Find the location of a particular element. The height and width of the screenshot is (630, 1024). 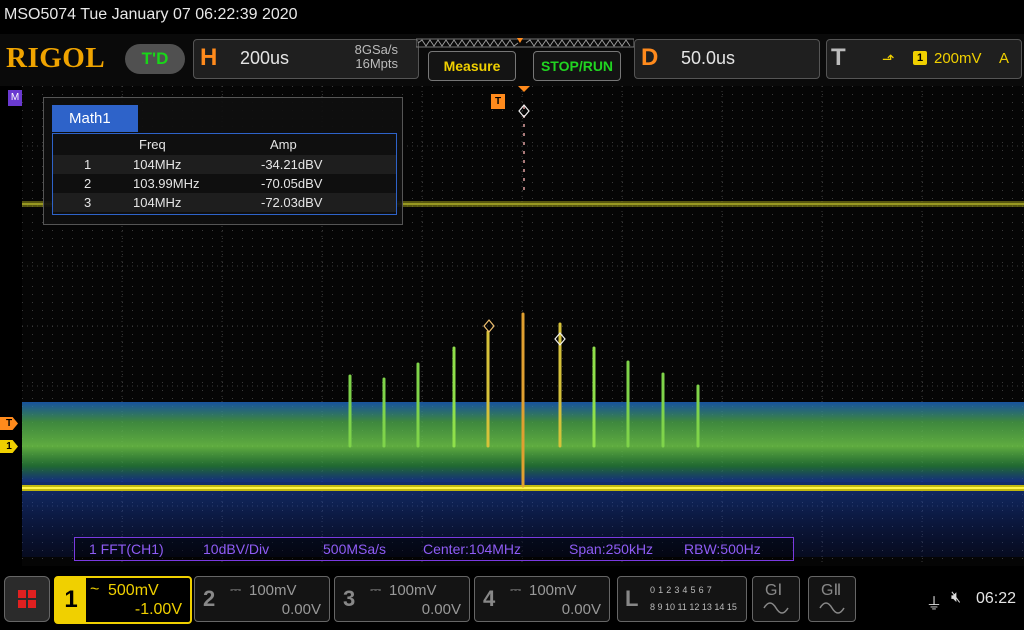

channel-3-scale: 100mV is located at coordinates (413, 590).